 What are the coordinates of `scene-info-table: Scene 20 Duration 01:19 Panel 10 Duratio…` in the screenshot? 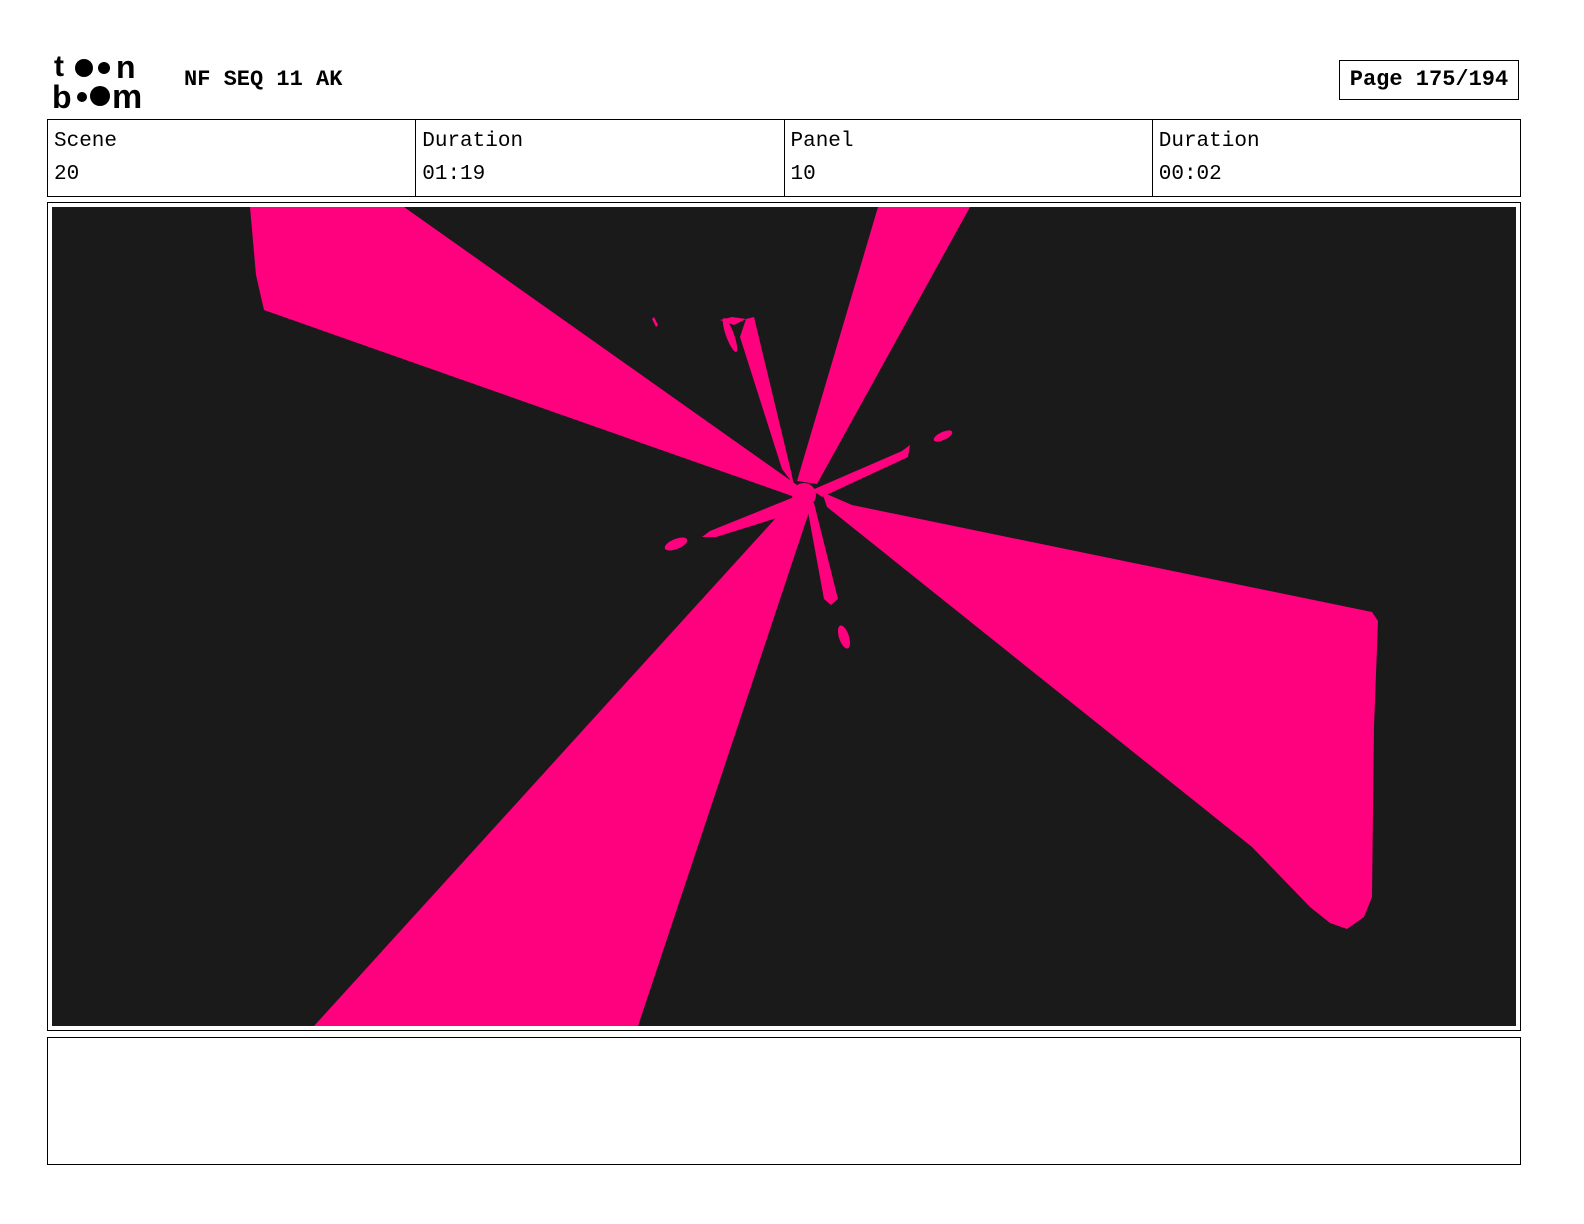 It's located at (784, 158).